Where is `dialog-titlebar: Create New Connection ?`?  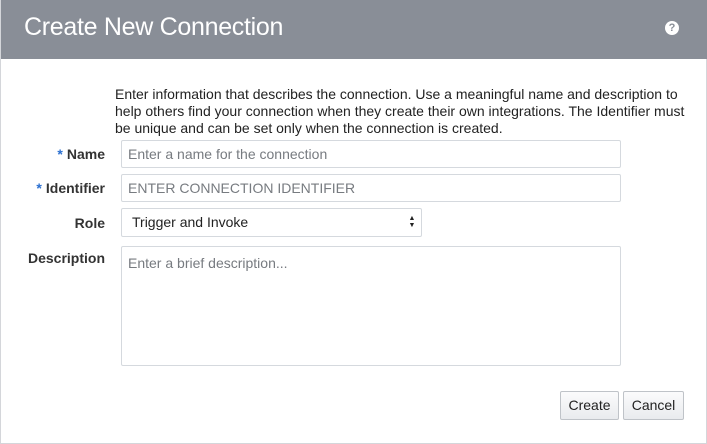 dialog-titlebar: Create New Connection ? is located at coordinates (354, 29).